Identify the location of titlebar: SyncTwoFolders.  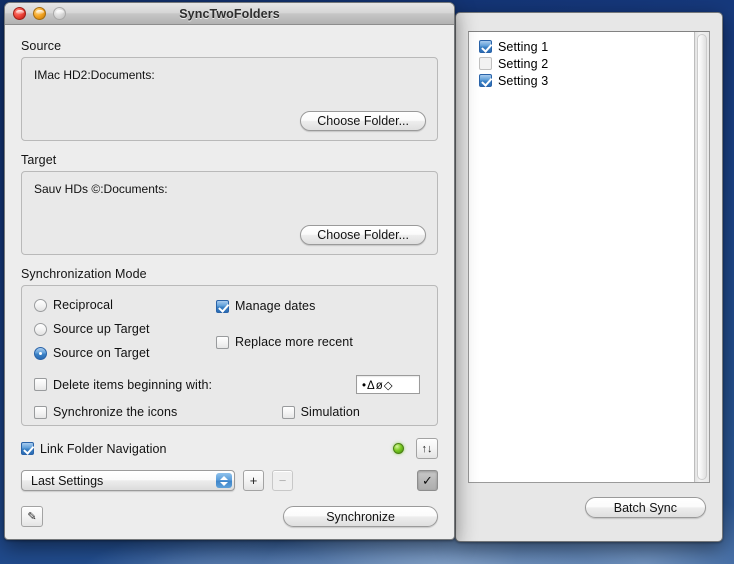
(229, 14).